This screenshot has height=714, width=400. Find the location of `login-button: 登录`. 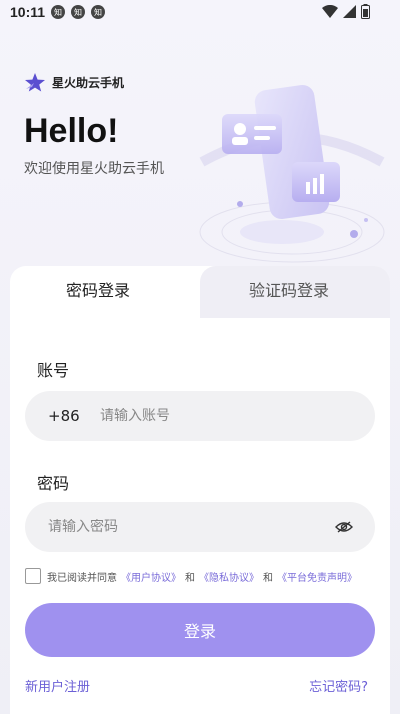

login-button: 登录 is located at coordinates (200, 630).